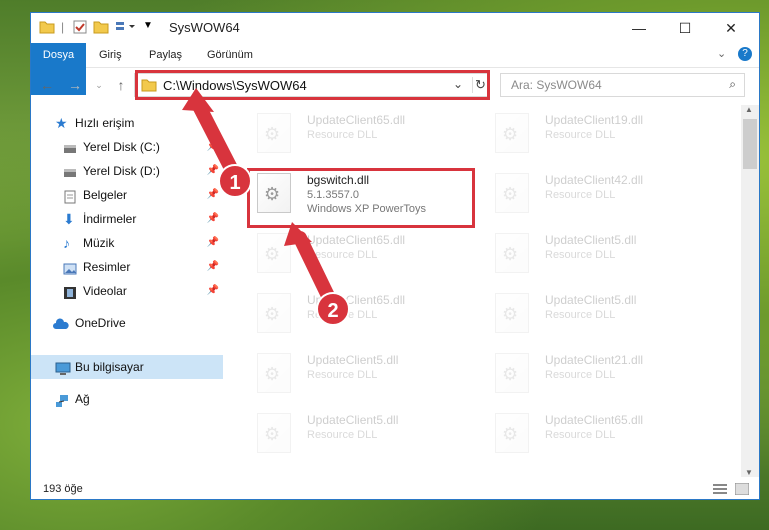  What do you see at coordinates (259, 197) in the screenshot?
I see `arrow-overlay` at bounding box center [259, 197].